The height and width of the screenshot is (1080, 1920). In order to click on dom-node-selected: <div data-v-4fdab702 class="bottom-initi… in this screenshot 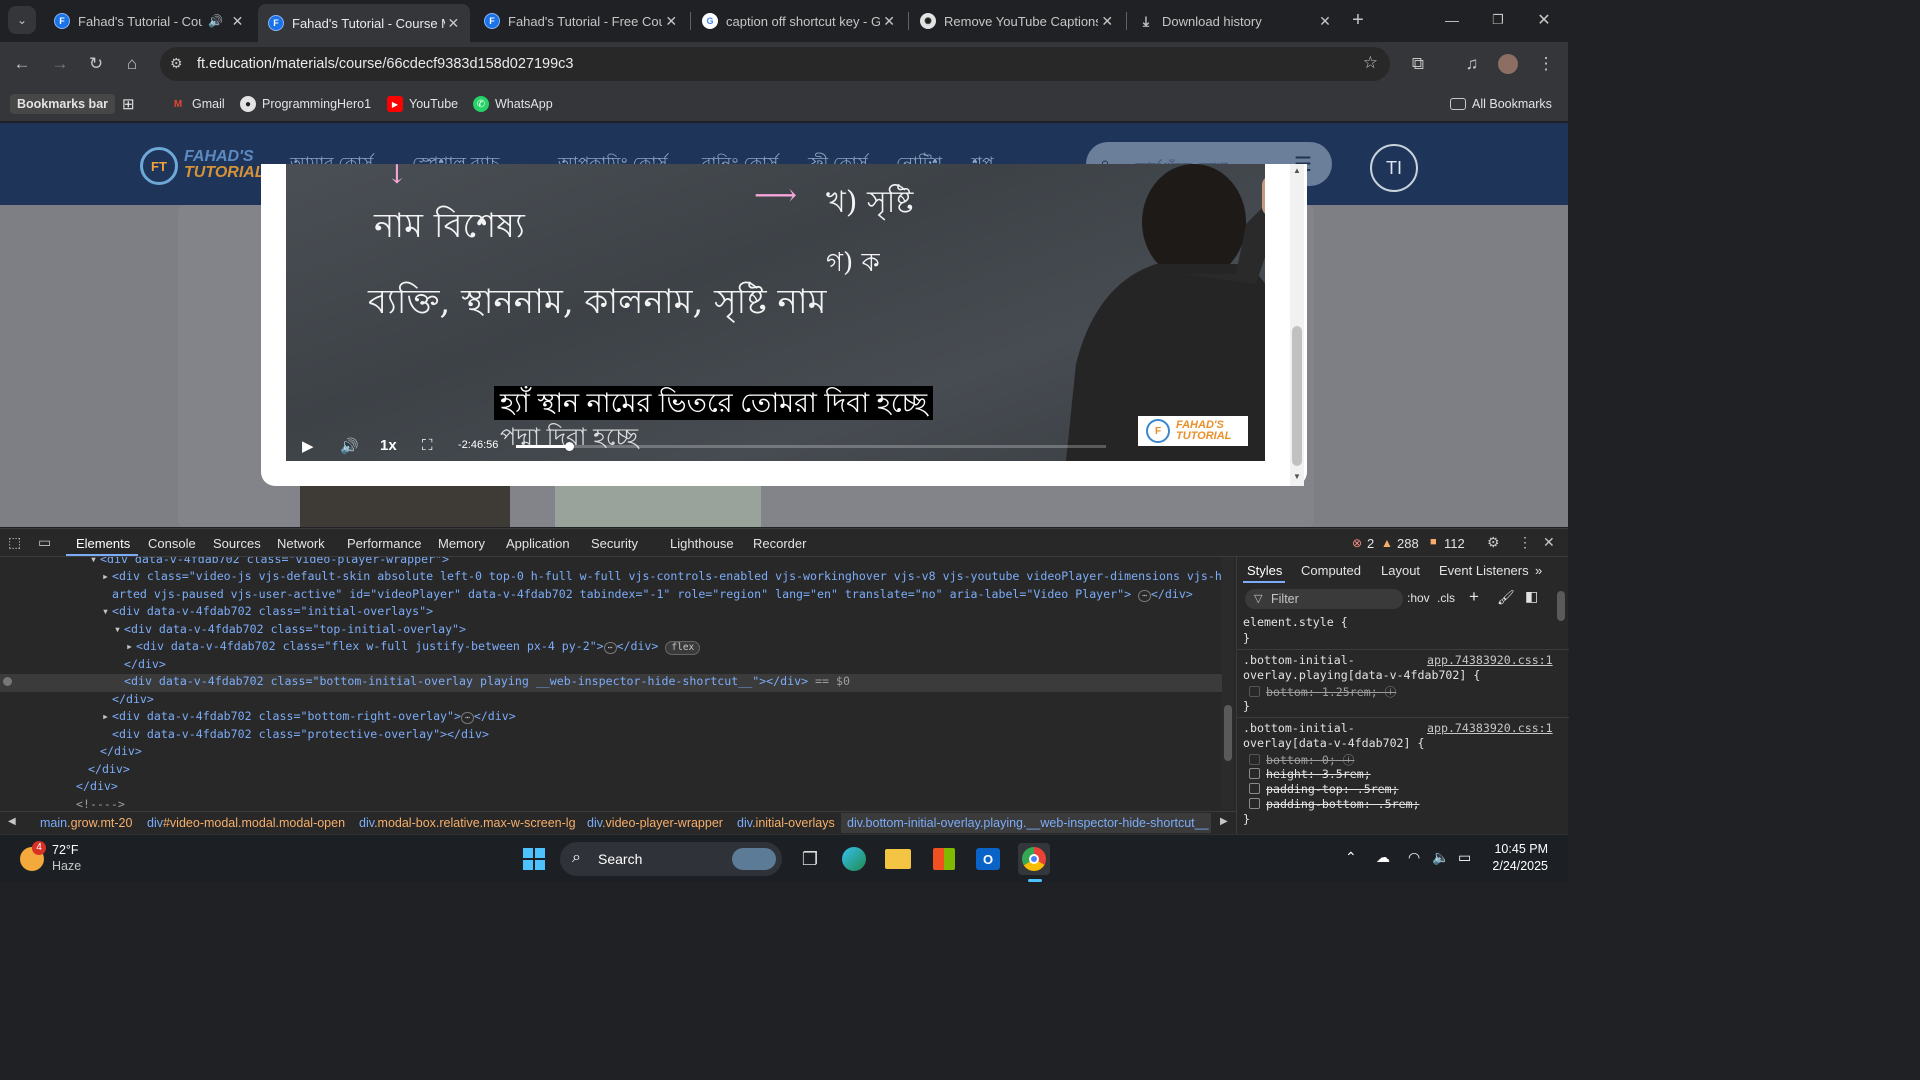, I will do `click(611, 683)`.